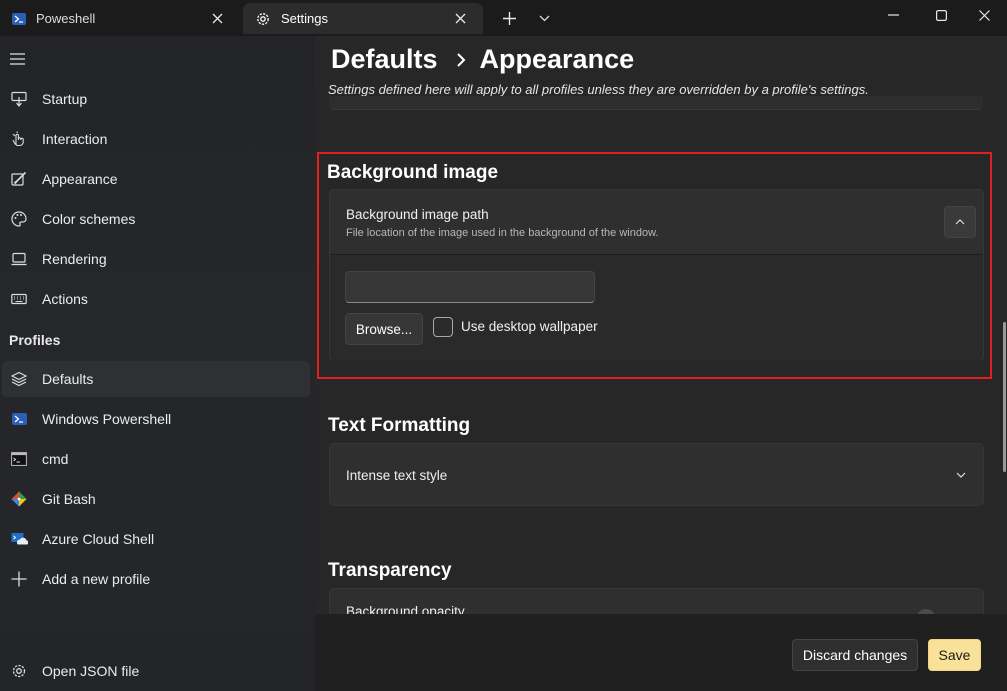 This screenshot has height=691, width=1007. Describe the element at coordinates (397, 475) in the screenshot. I see `intense-text-style-label: Intense text style` at that location.